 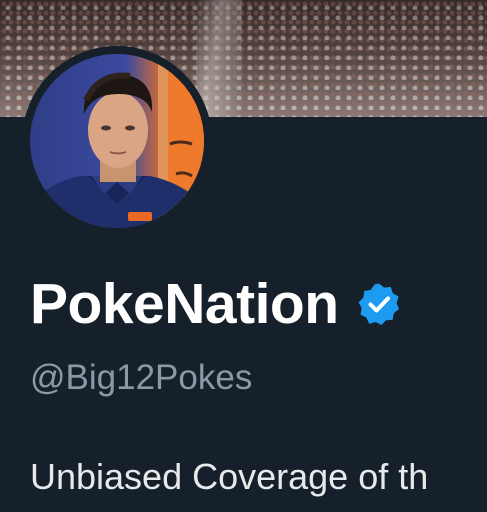 What do you see at coordinates (379, 304) in the screenshot?
I see `verified-badge-icon` at bounding box center [379, 304].